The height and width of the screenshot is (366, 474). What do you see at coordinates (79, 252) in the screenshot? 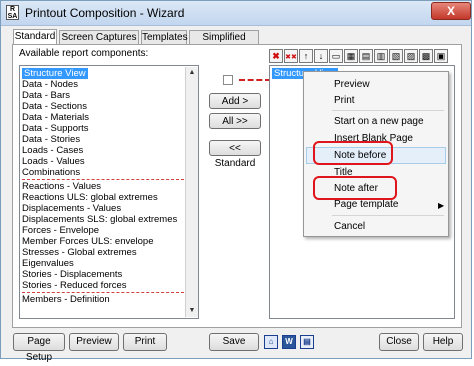
I see `list-item: Stresses - Global extremes` at bounding box center [79, 252].